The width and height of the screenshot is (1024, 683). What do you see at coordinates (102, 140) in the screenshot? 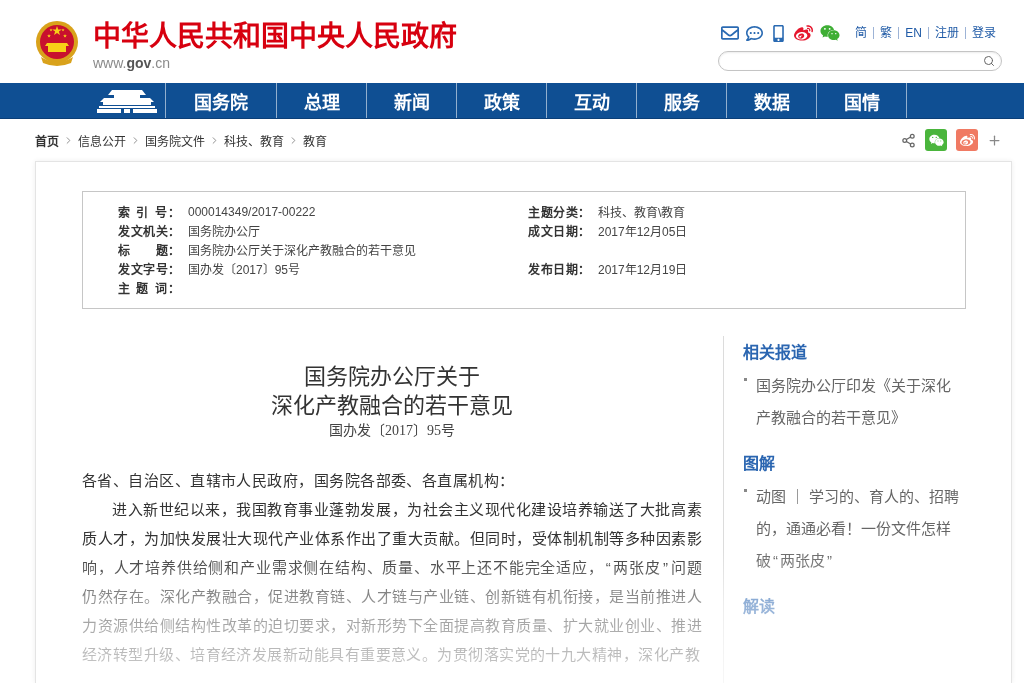
I see `breadcrumb-link: 信息公开` at bounding box center [102, 140].